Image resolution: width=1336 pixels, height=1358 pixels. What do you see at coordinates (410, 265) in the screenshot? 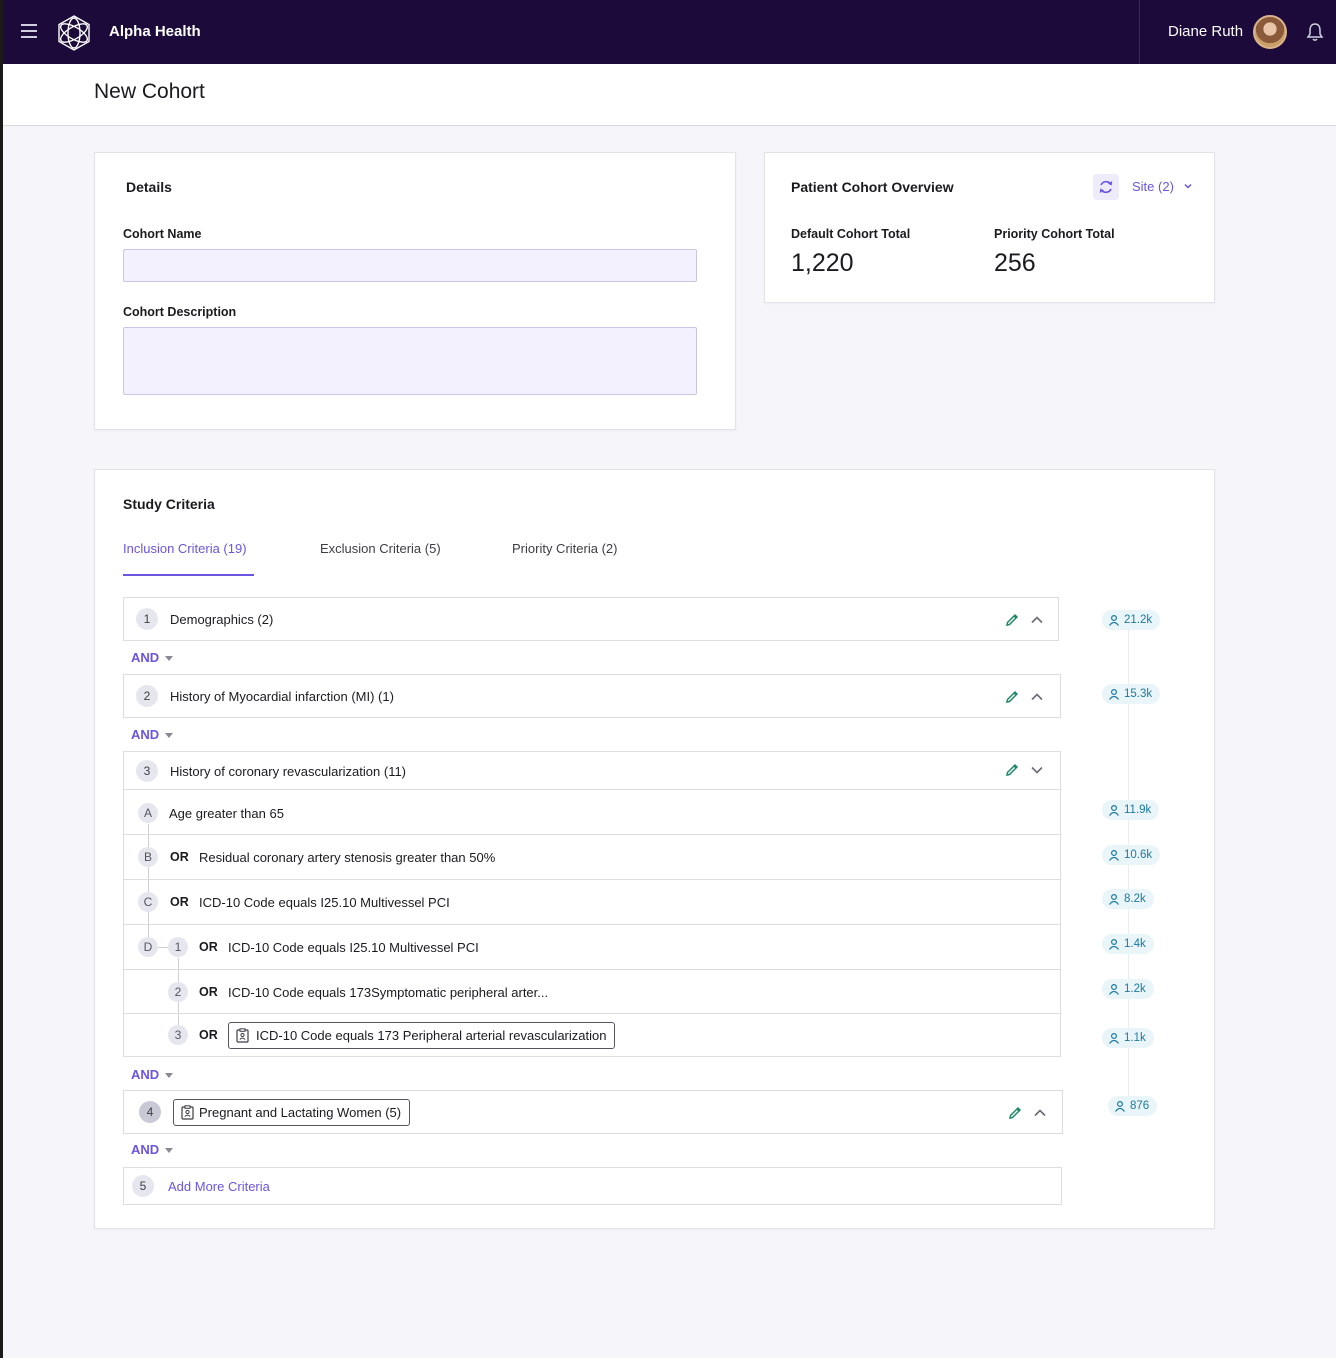
I see `cohort-name-input` at bounding box center [410, 265].